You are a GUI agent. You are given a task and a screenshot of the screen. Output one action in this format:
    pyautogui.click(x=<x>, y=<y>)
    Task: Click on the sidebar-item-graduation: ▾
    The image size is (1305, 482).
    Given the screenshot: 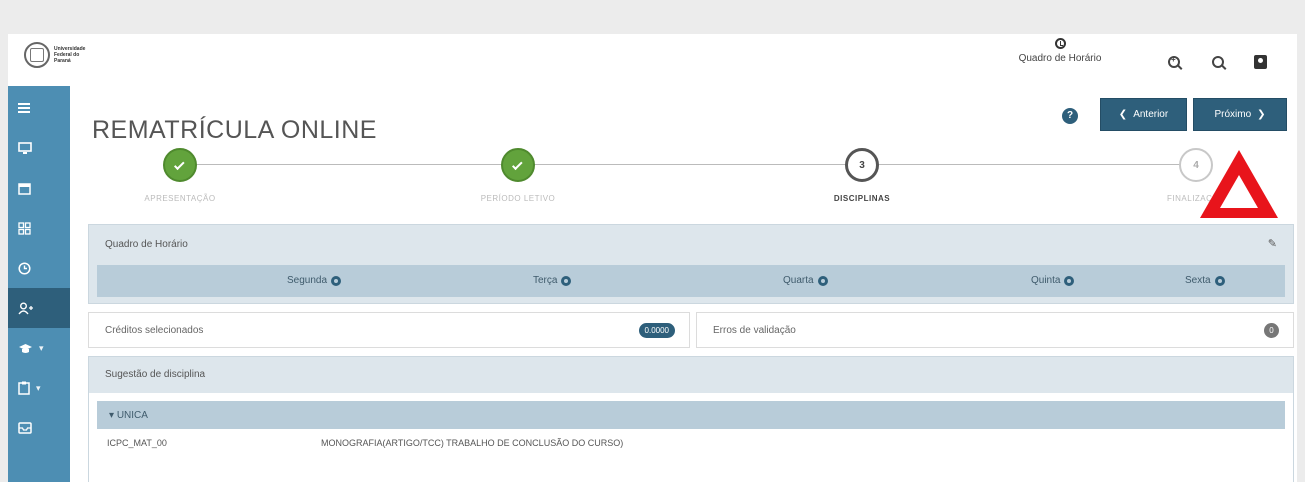 What is the action you would take?
    pyautogui.click(x=39, y=348)
    